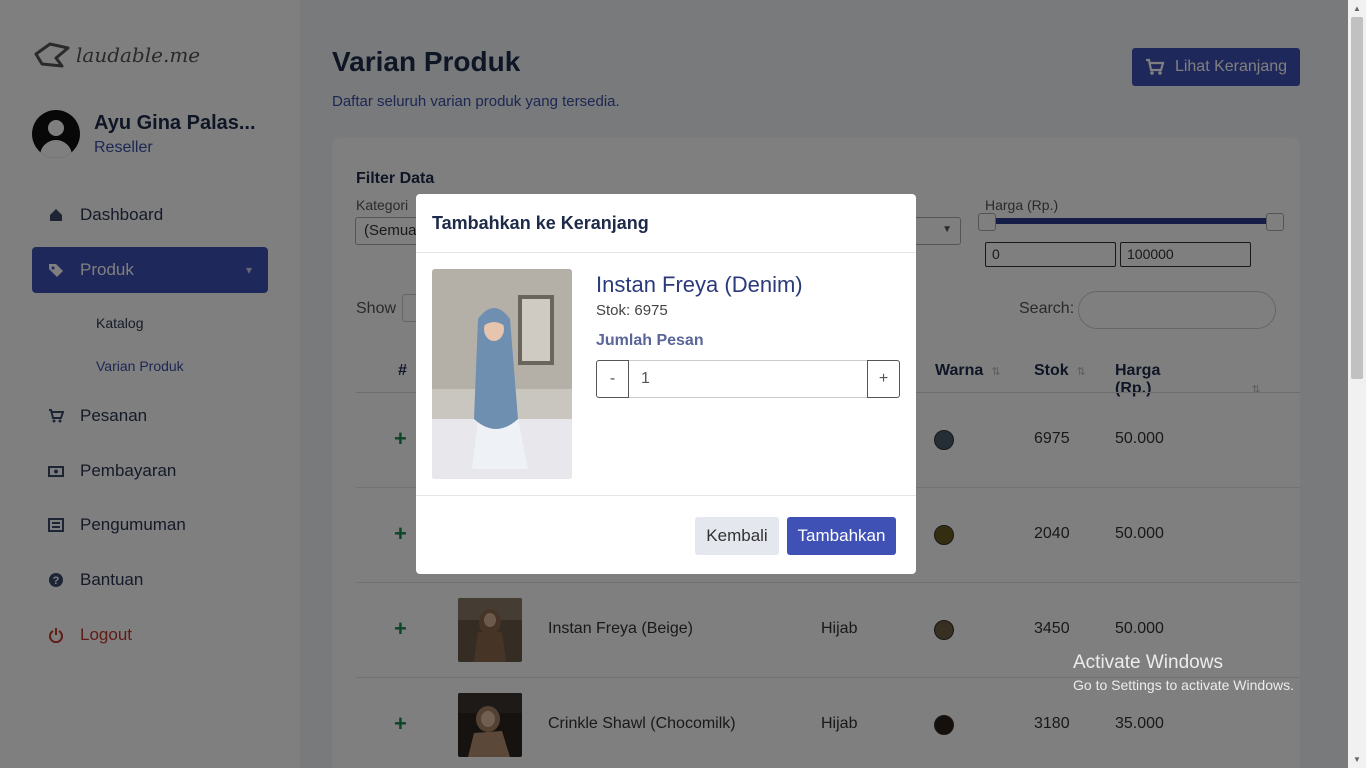  I want to click on product-image, so click(502, 374).